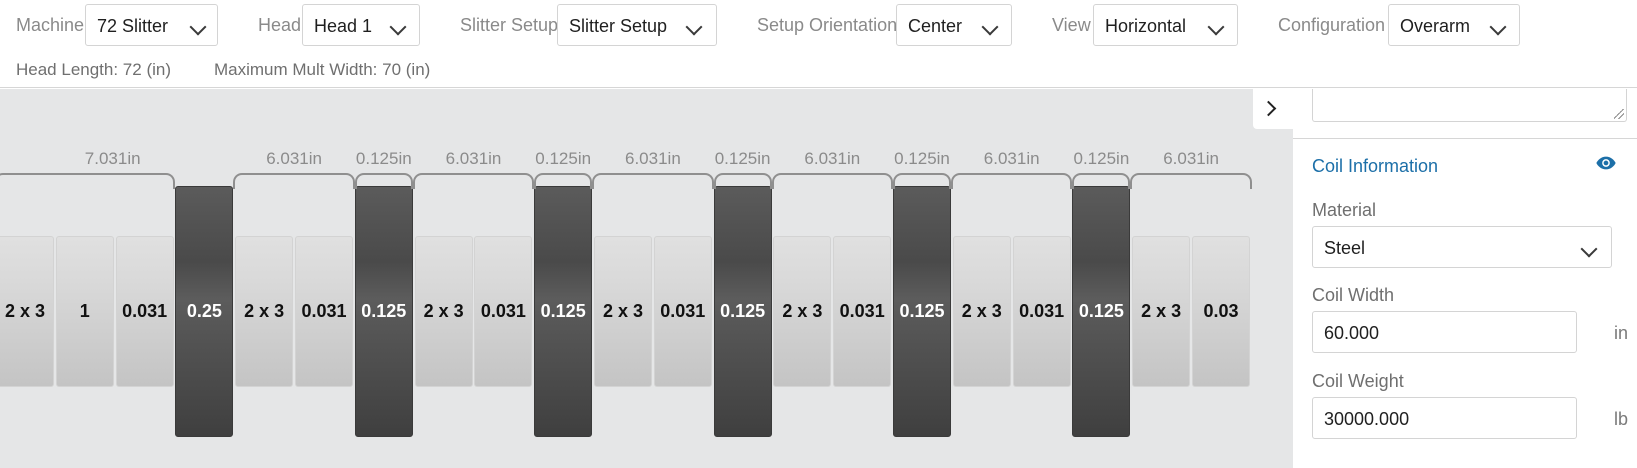  I want to click on machine-label: Machine, so click(50, 25).